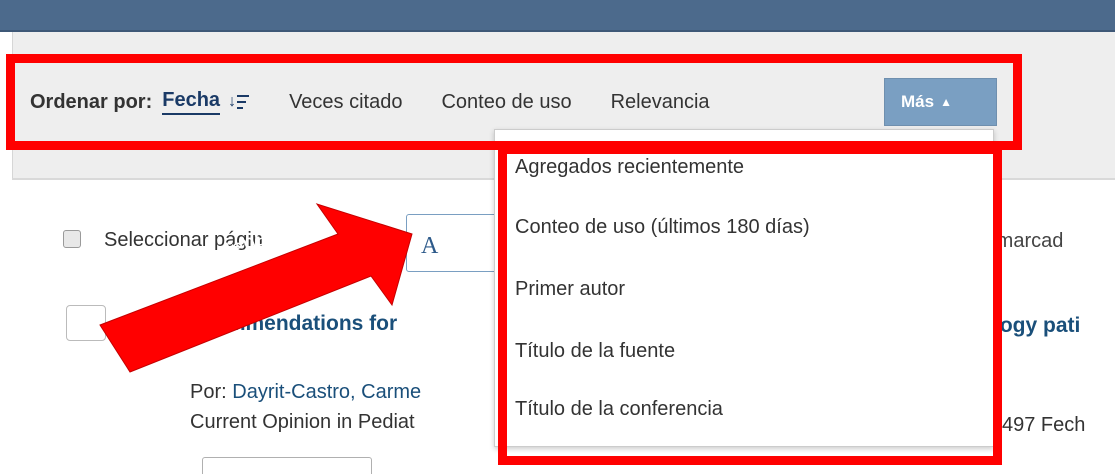 The height and width of the screenshot is (474, 1115). Describe the element at coordinates (211, 392) in the screenshot. I see `authors-prefix: Por:` at that location.